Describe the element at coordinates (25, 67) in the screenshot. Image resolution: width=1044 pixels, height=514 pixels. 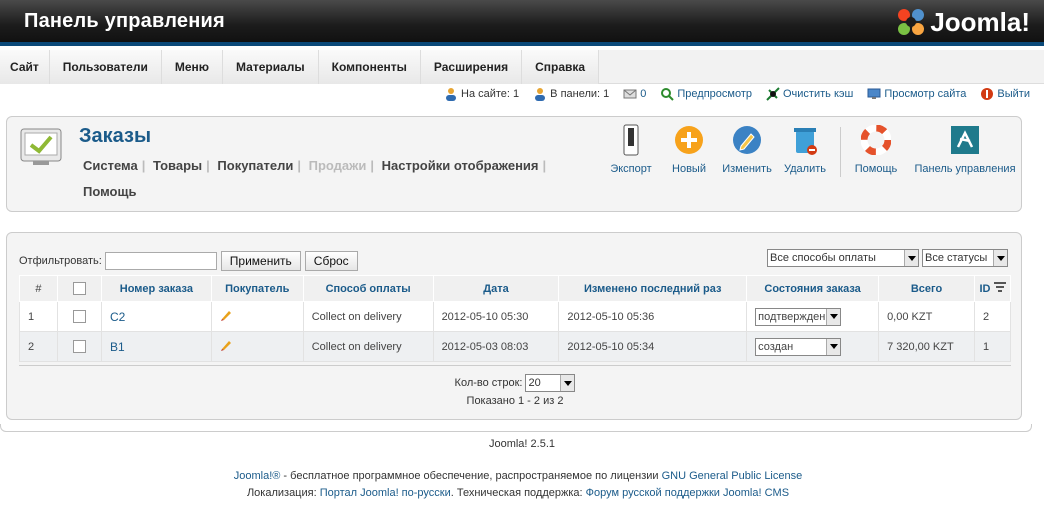
I see `menu-item-site: Сайт` at that location.